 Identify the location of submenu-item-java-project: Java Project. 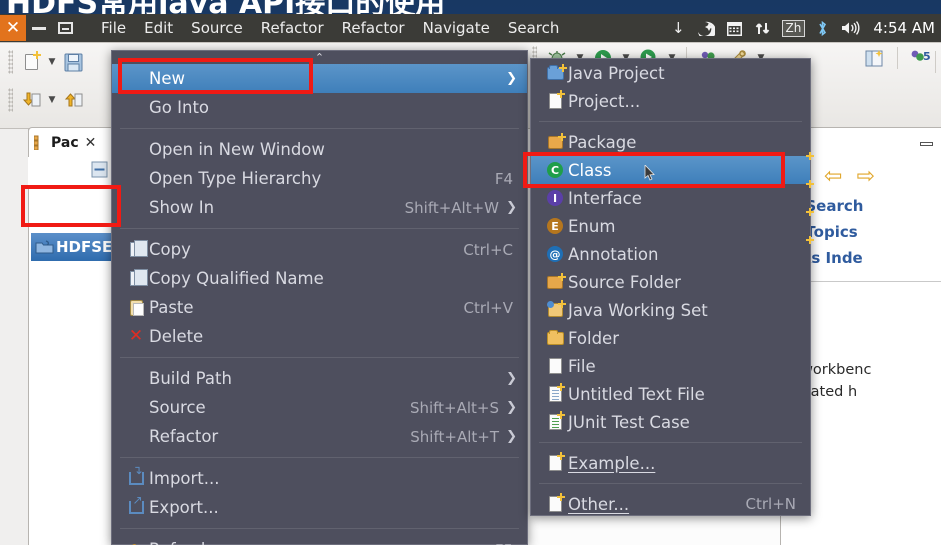
(670, 73).